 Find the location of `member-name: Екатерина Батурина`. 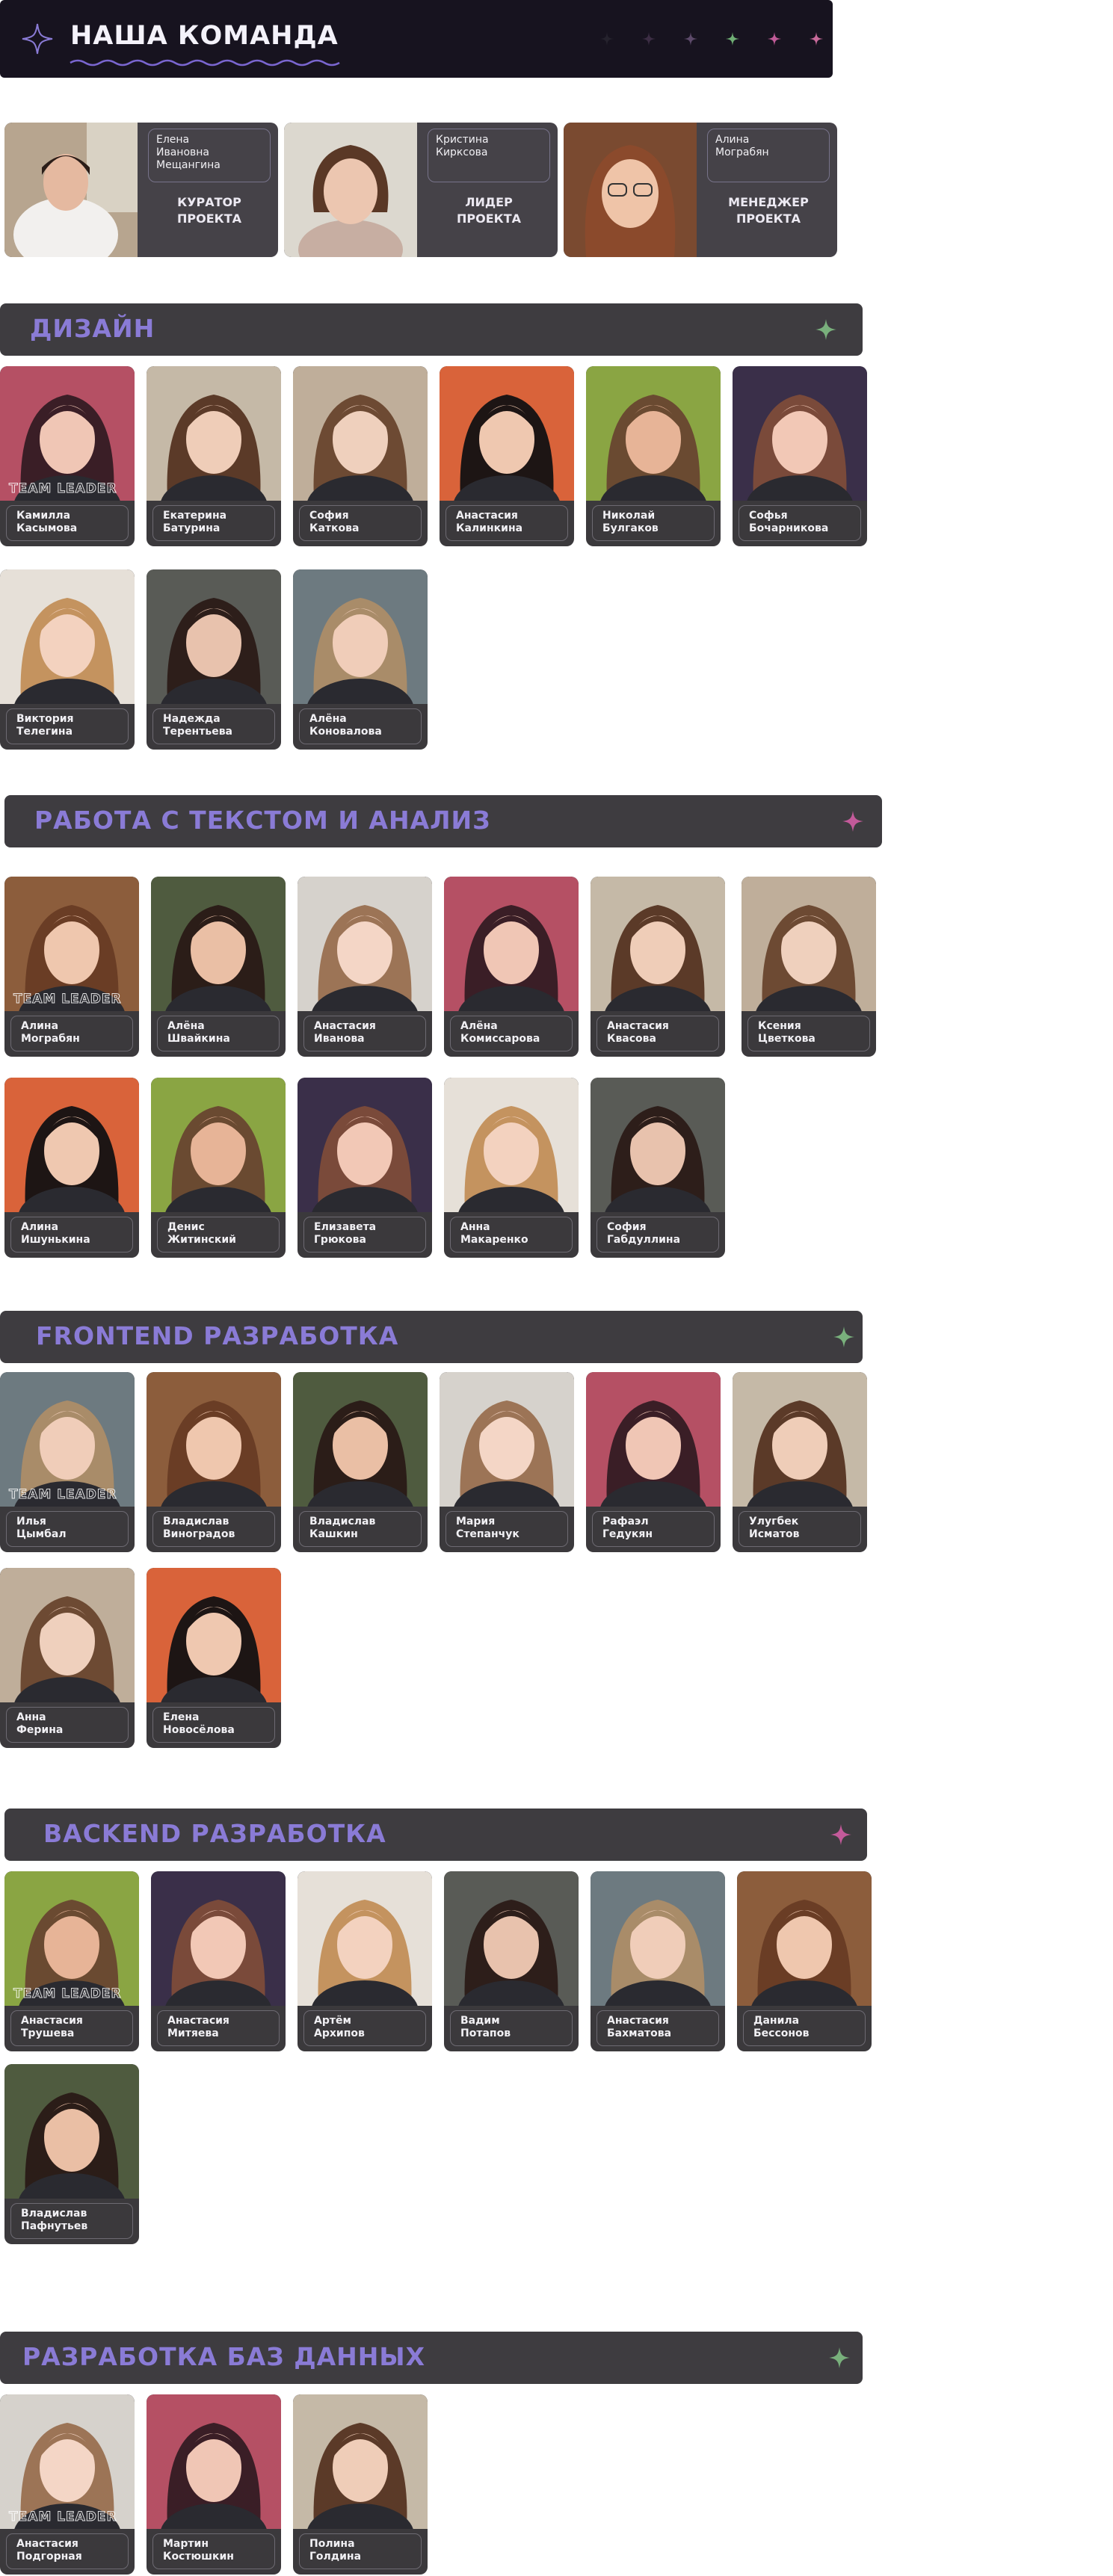

member-name: Екатерина Батурина is located at coordinates (213, 523).